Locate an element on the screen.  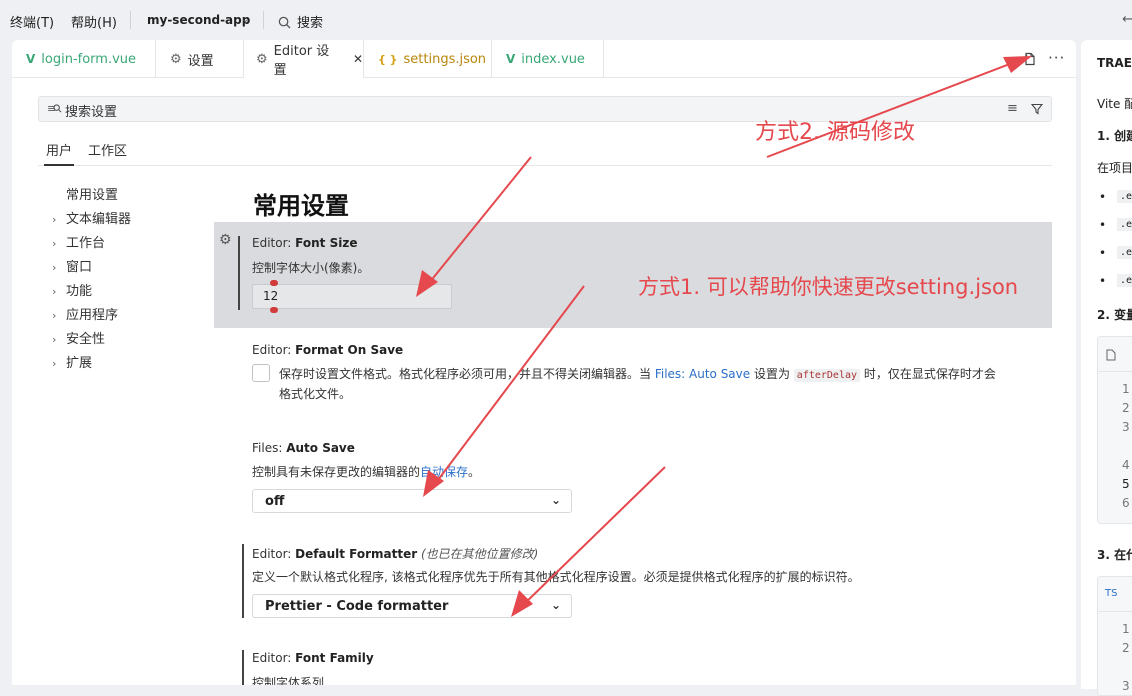
panel-title: TRAE is located at coordinates (1114, 63).